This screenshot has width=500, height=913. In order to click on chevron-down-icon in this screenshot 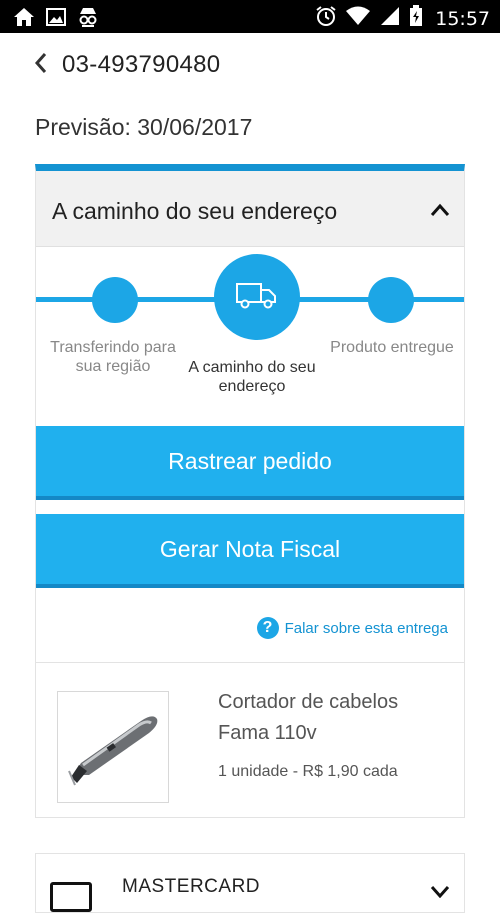, I will do `click(440, 893)`.